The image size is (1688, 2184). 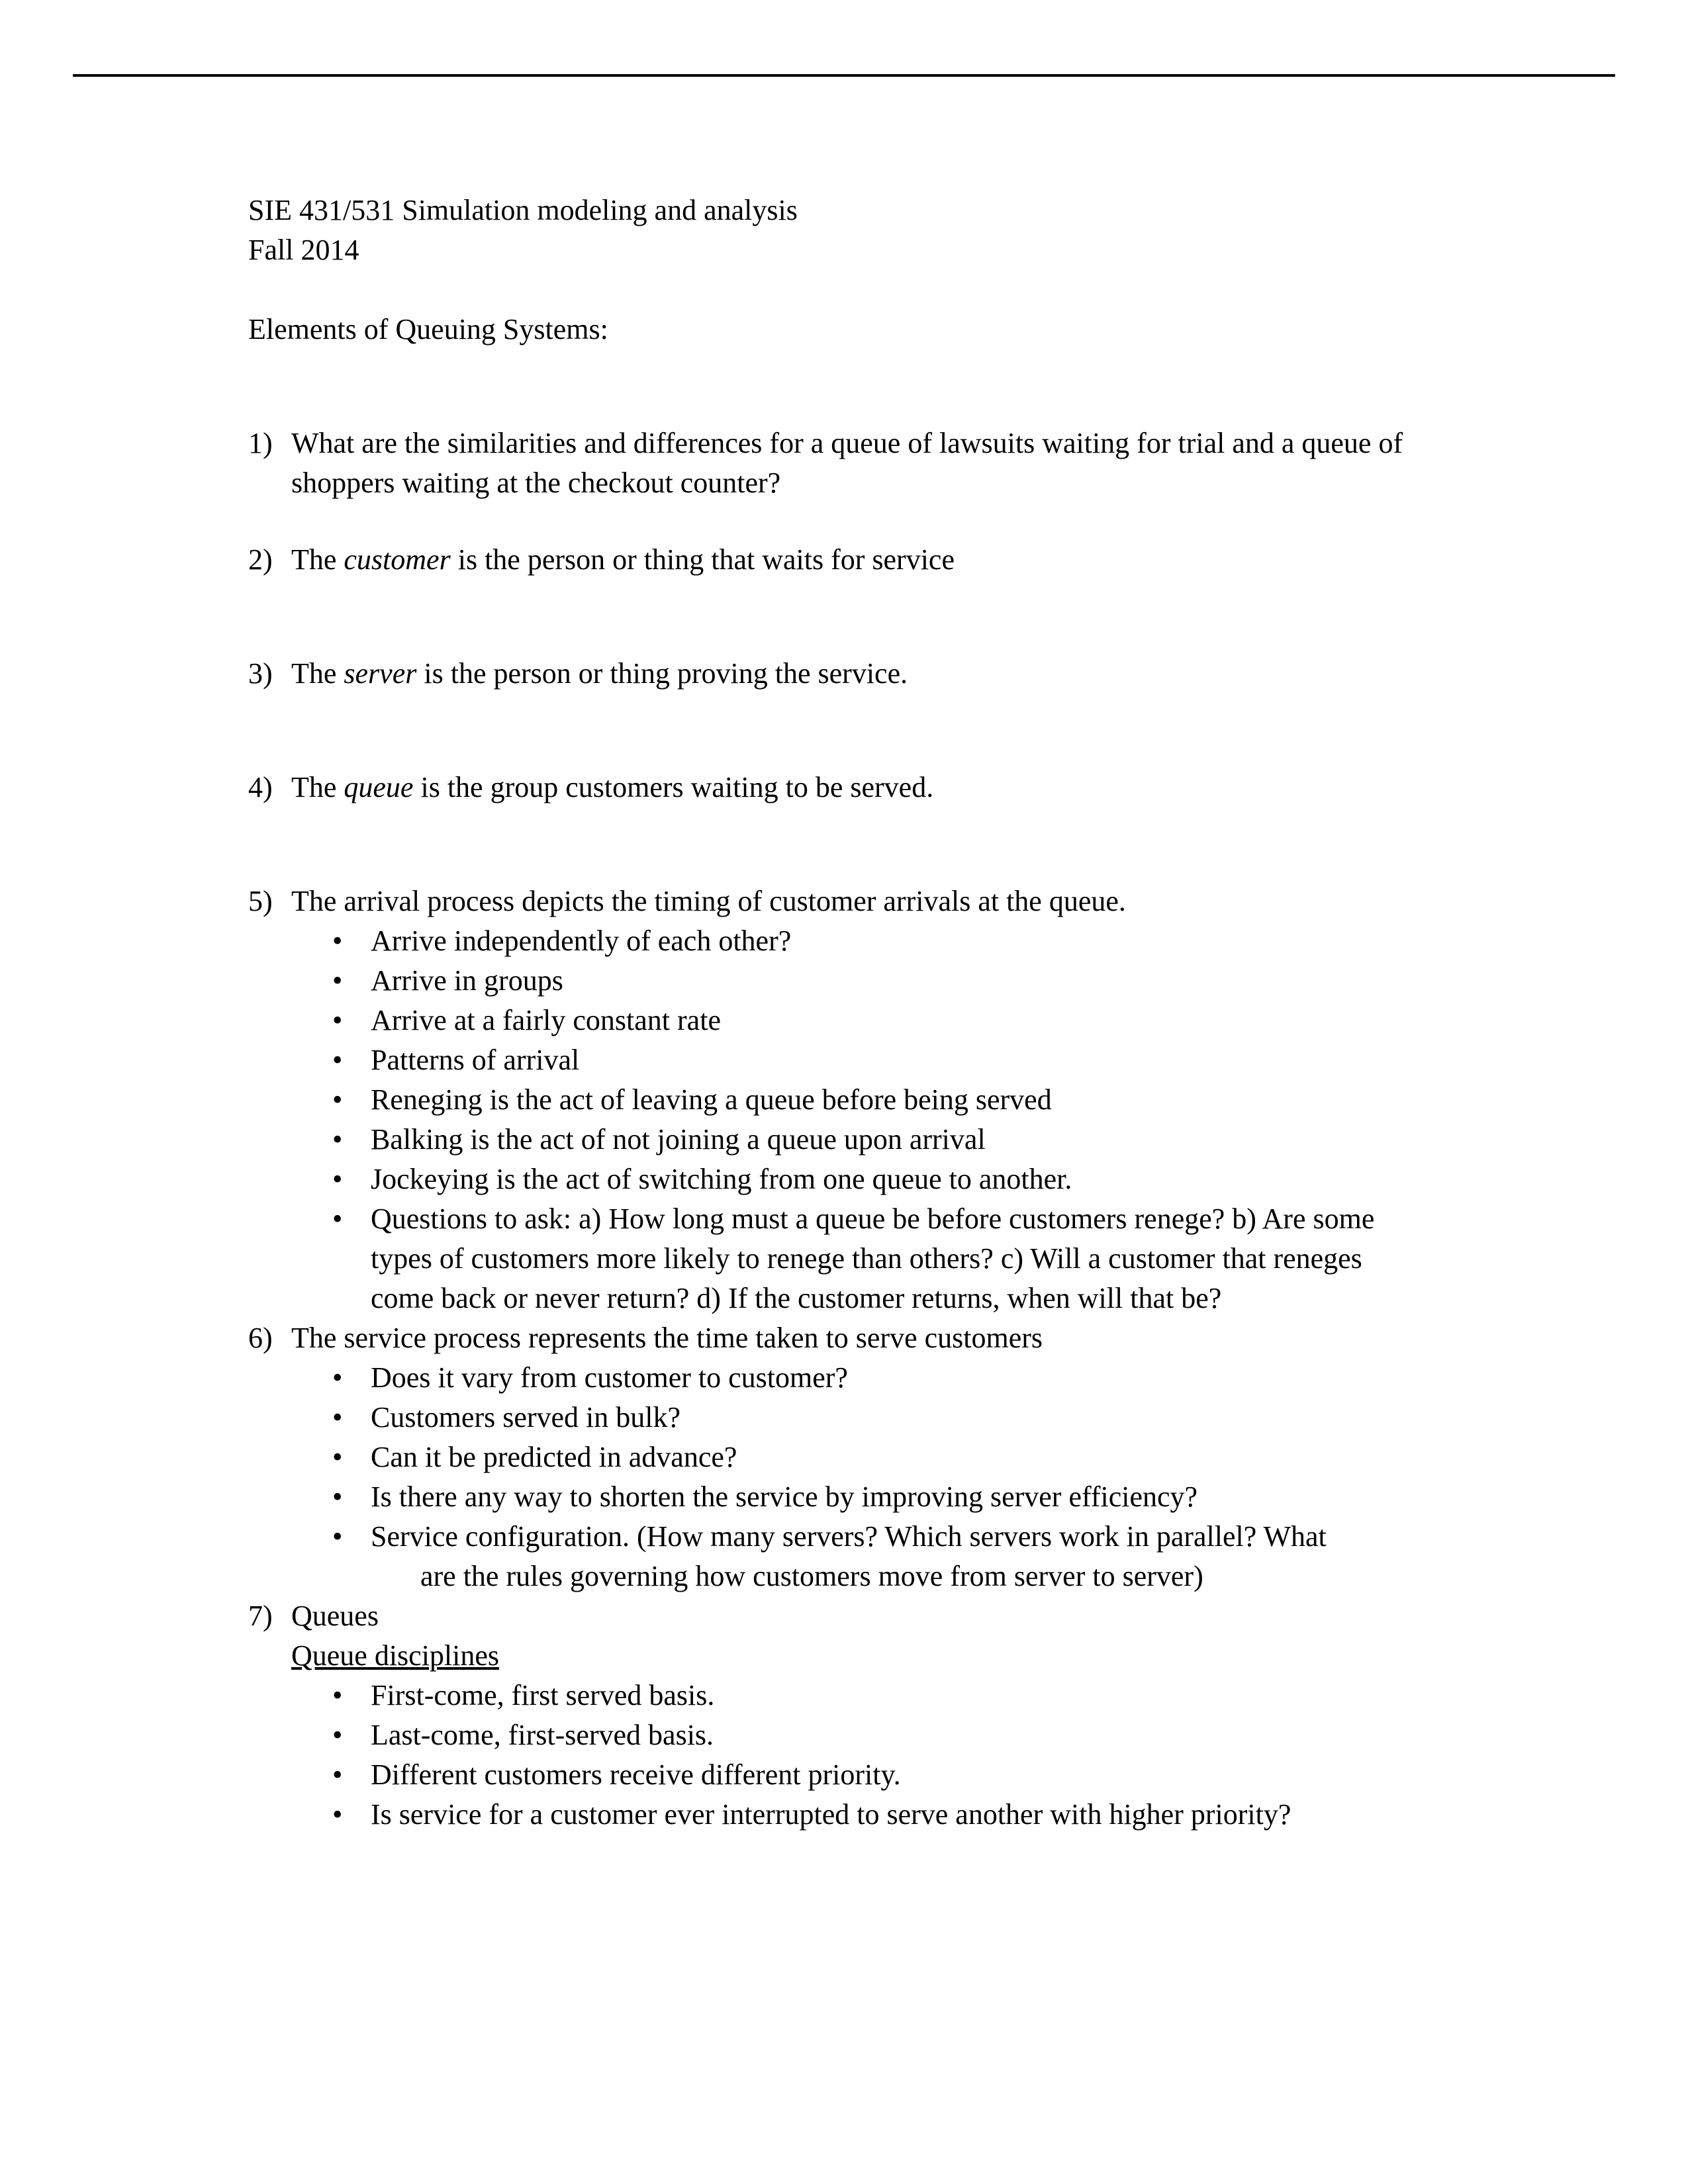 What do you see at coordinates (864, 1457) in the screenshot?
I see `list-item: • Can it be predicted in advance?` at bounding box center [864, 1457].